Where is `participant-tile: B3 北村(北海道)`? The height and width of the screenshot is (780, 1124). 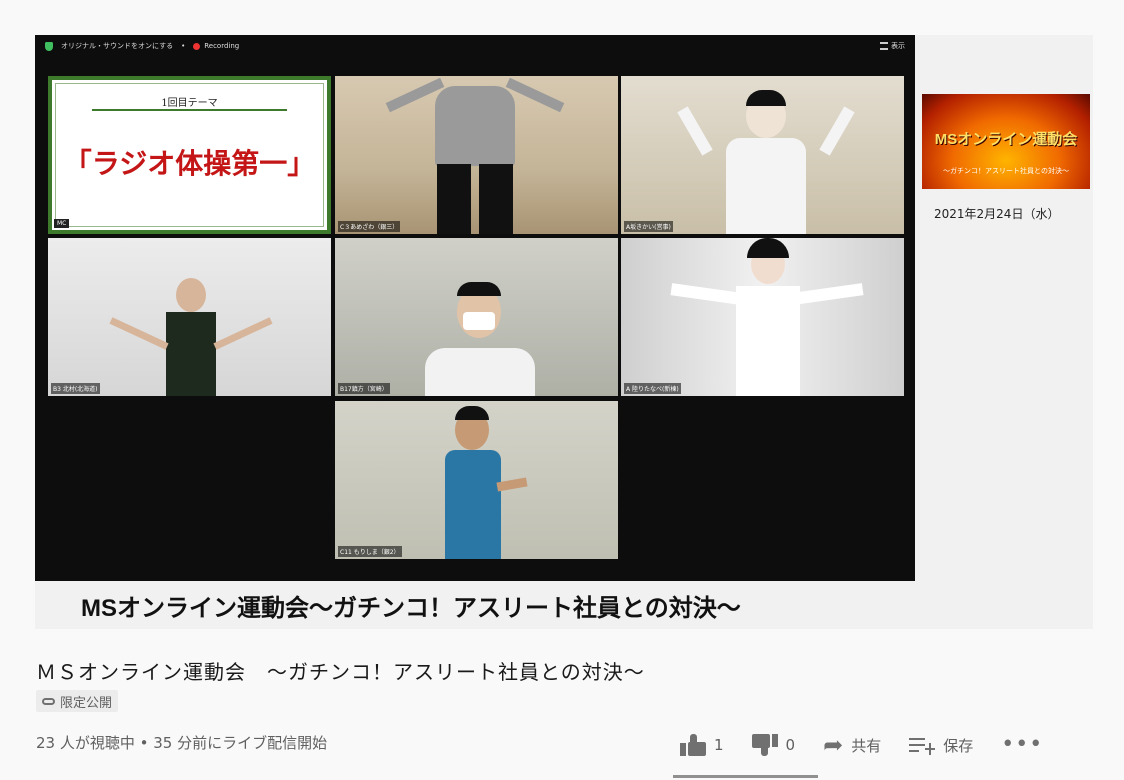 participant-tile: B3 北村(北海道) is located at coordinates (189, 317).